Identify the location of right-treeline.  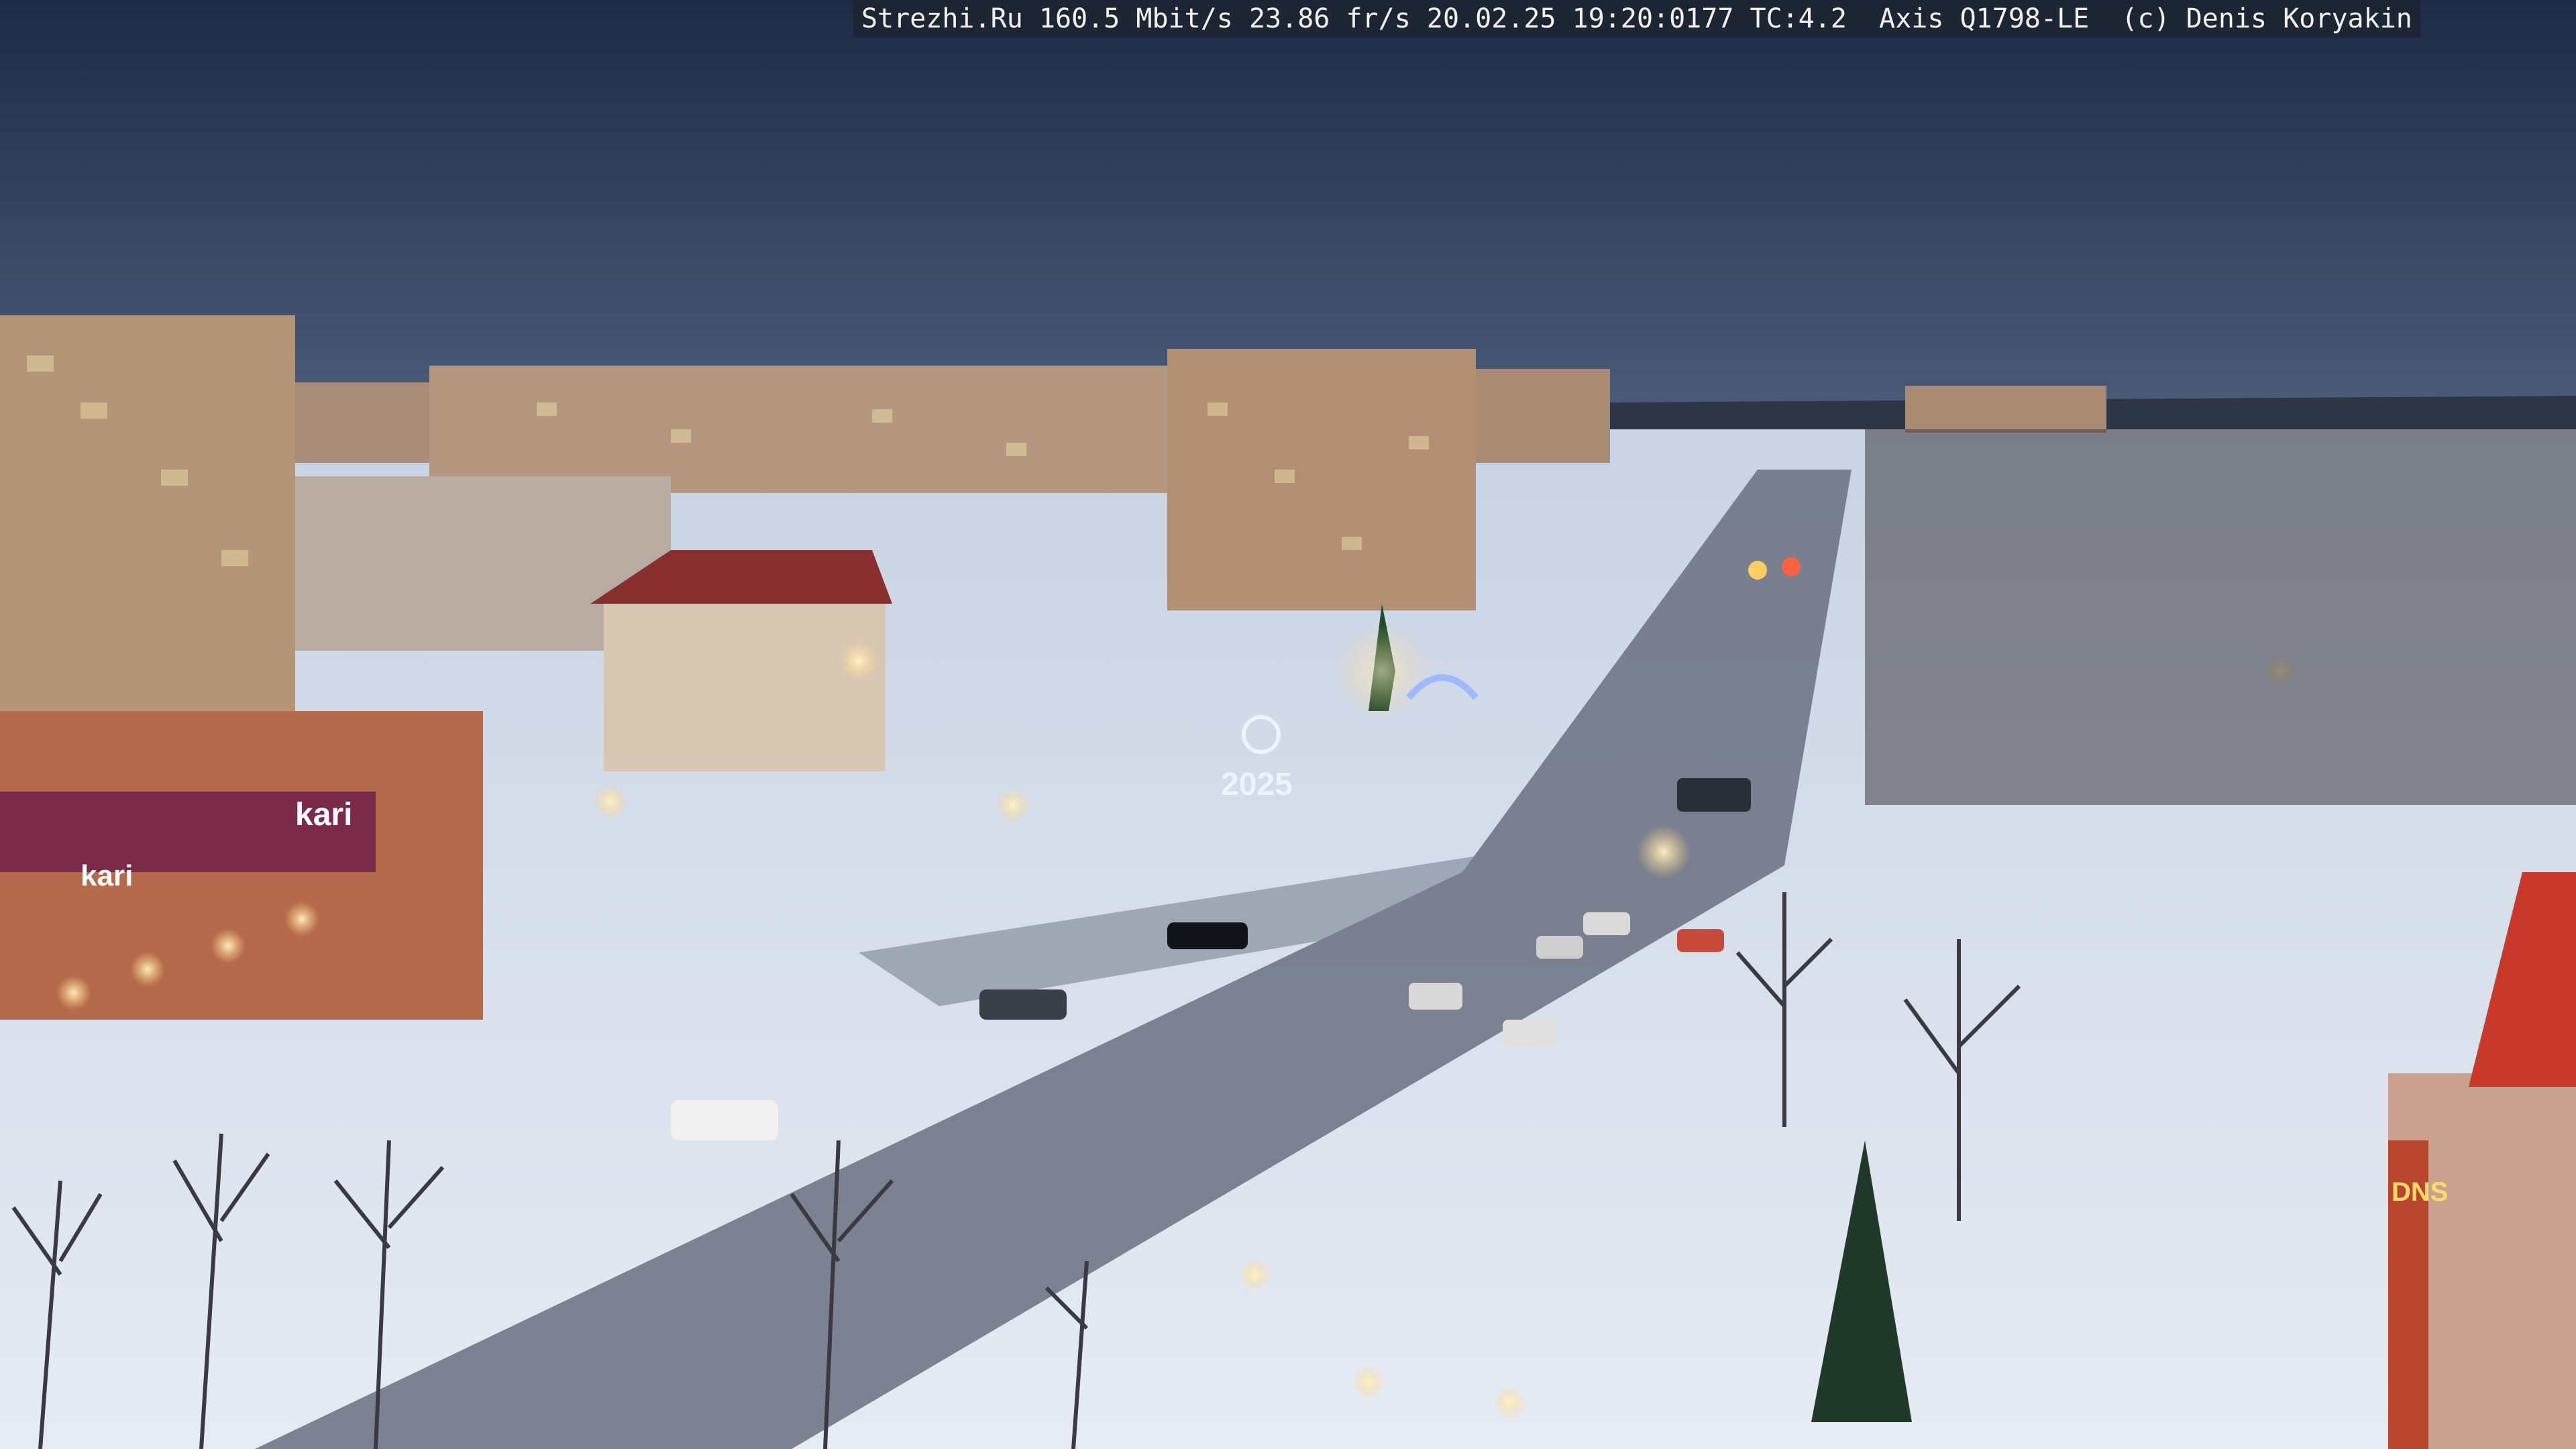
(2220, 617).